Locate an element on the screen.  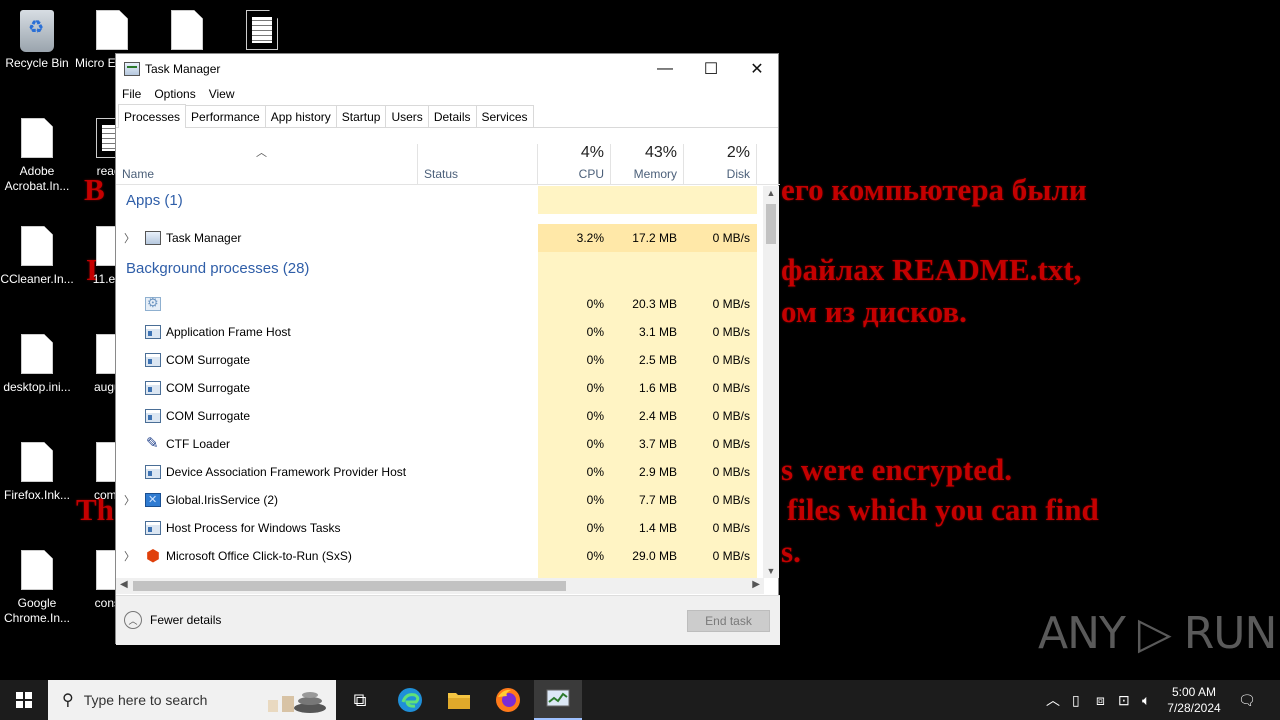
tab-app-history: App history is located at coordinates (300, 116).